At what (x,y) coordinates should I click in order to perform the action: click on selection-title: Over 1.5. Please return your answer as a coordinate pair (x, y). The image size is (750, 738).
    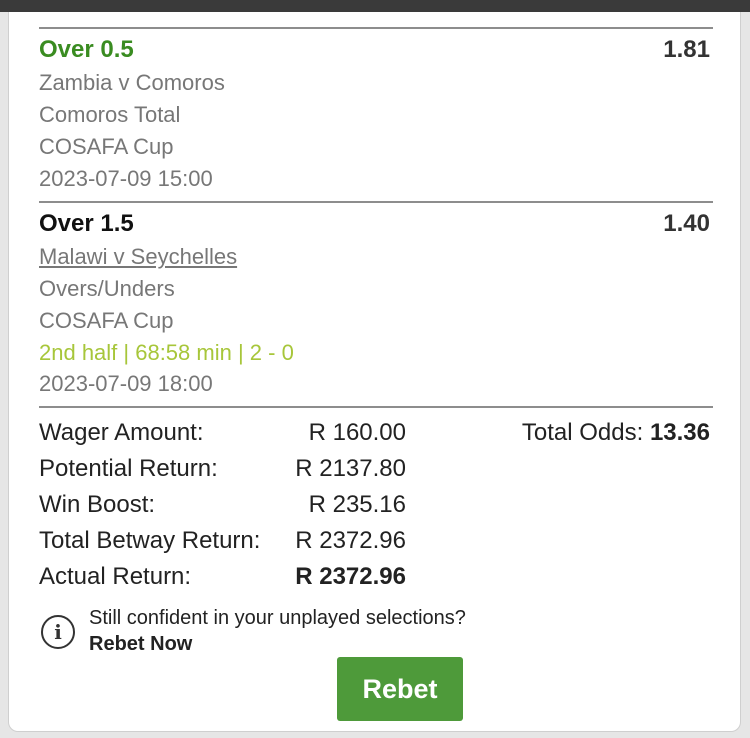
    Looking at the image, I should click on (86, 223).